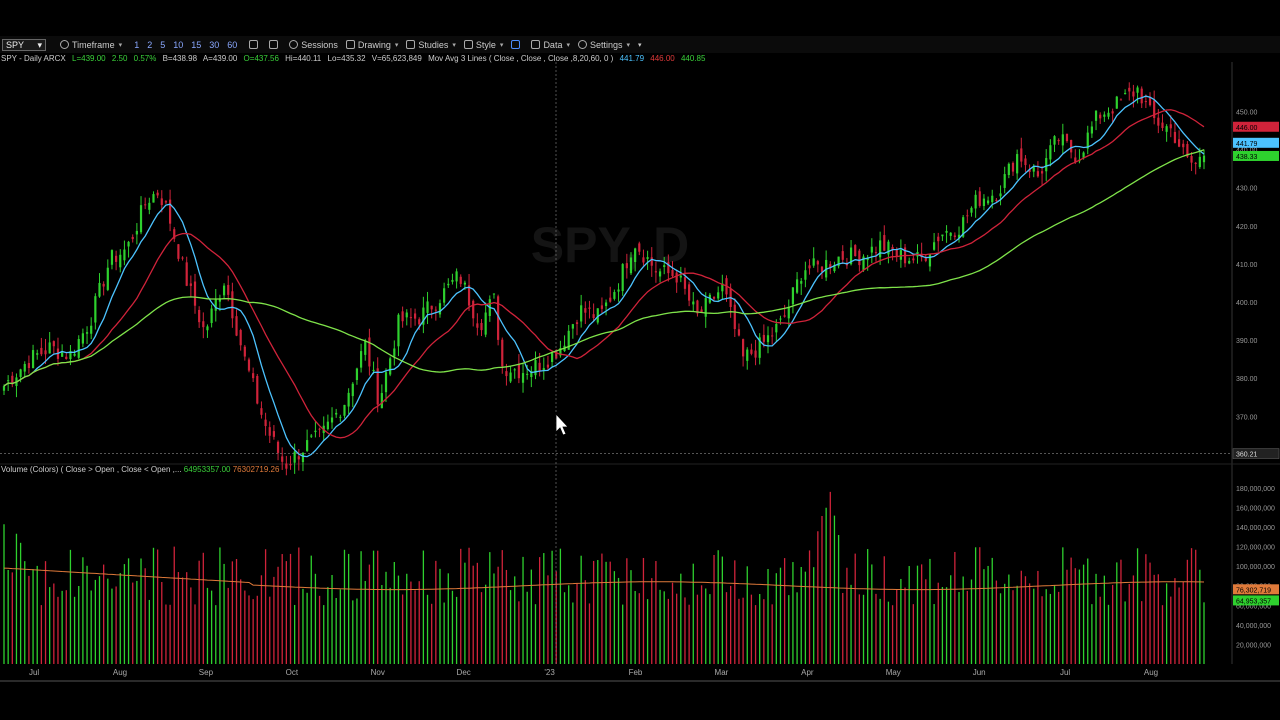 The image size is (1280, 720). I want to click on data-button: Data ▾, so click(550, 44).